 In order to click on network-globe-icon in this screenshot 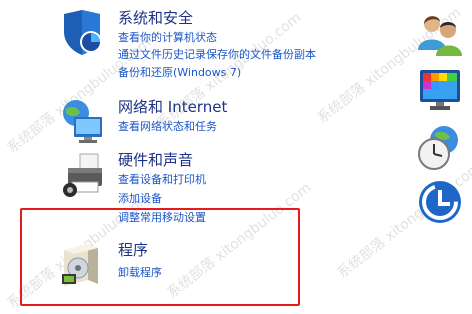, I will do `click(83, 122)`.